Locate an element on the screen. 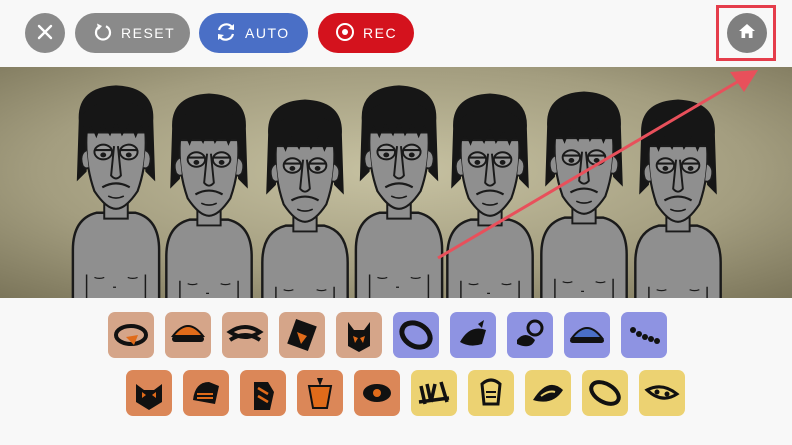  home-button is located at coordinates (747, 33).